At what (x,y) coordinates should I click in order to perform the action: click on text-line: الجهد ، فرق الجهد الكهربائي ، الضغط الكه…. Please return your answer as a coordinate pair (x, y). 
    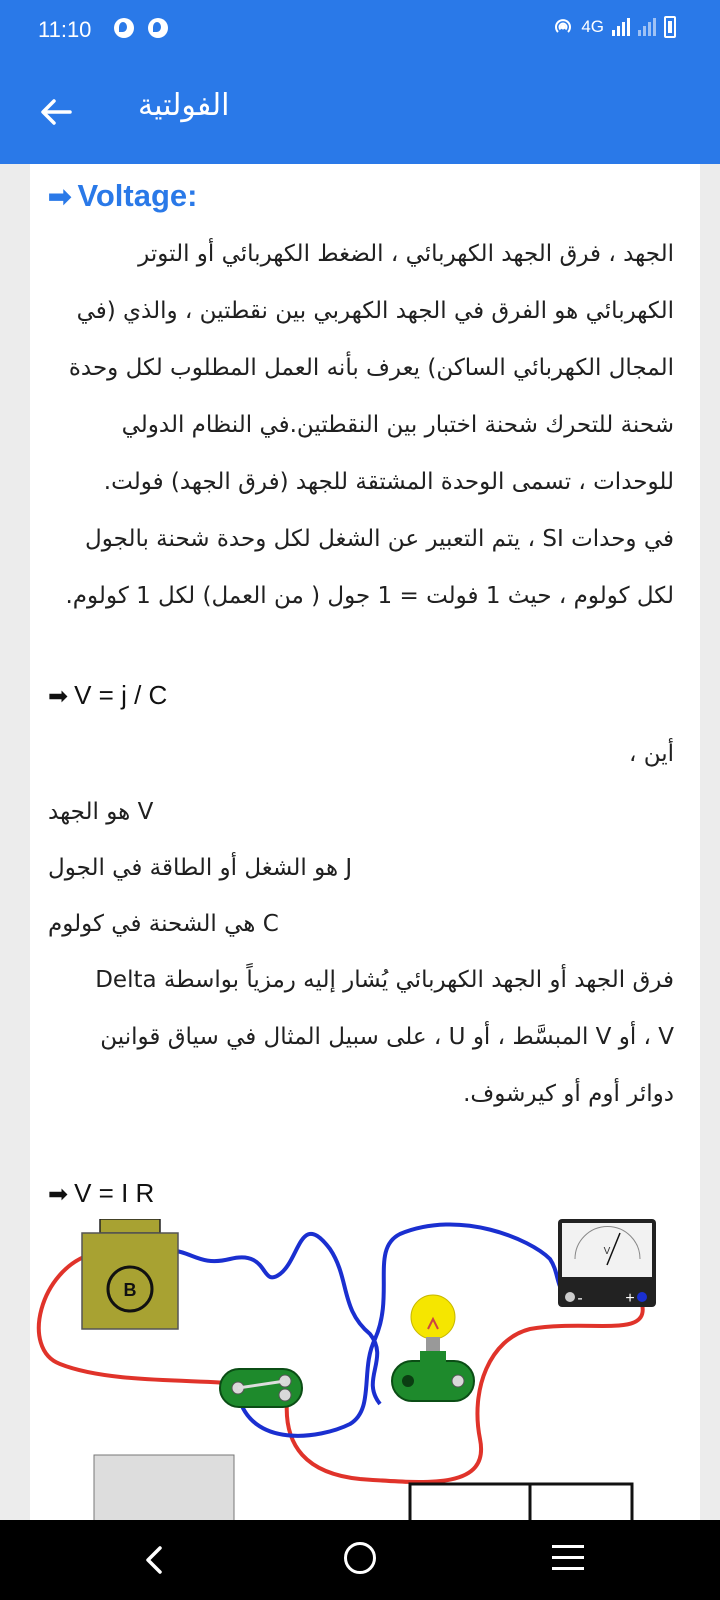
    Looking at the image, I should click on (406, 254).